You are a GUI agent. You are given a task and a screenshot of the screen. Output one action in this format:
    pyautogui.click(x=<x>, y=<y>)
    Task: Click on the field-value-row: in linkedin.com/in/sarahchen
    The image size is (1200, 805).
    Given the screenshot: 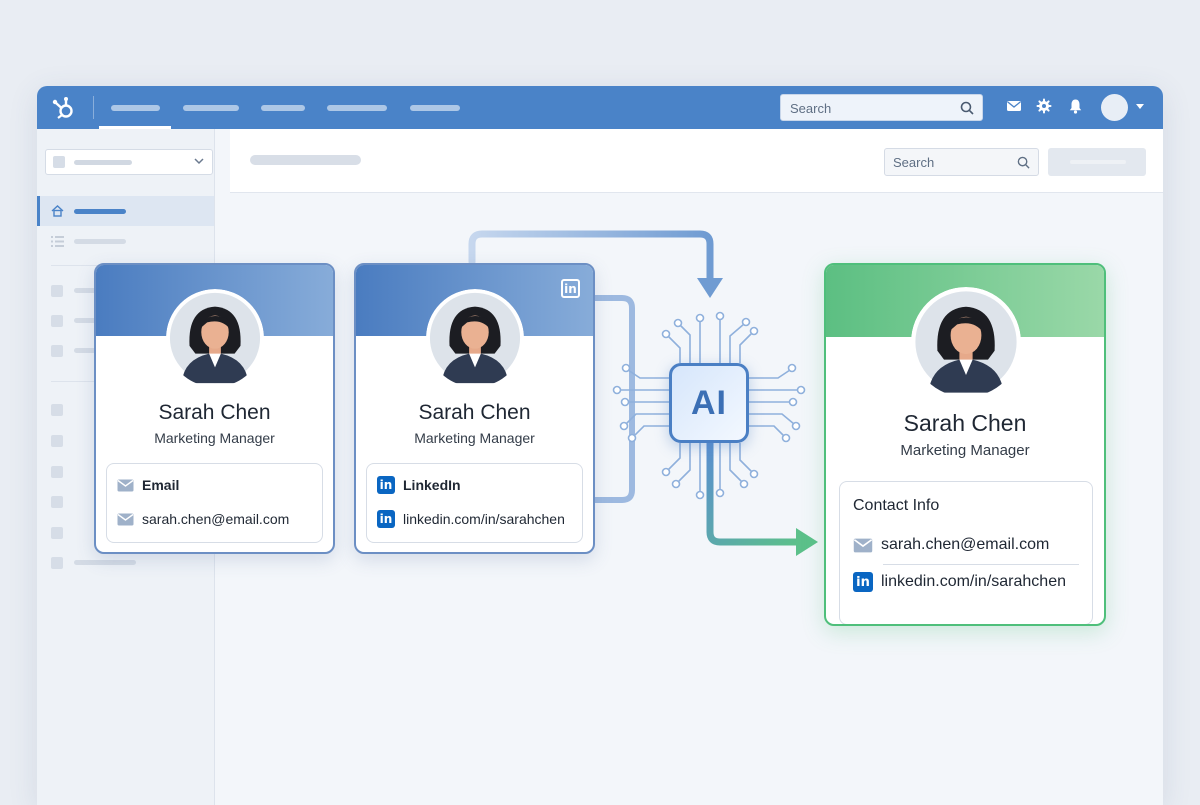 What is the action you would take?
    pyautogui.click(x=471, y=519)
    